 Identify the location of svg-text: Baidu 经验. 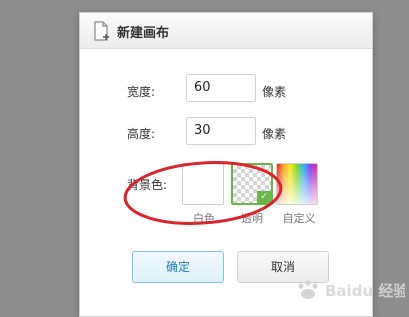
(365, 291).